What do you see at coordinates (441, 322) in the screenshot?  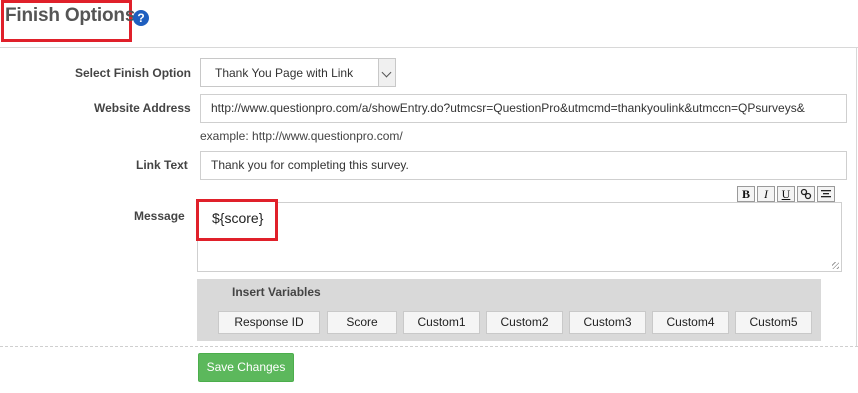 I see `insert-custom1-button: Custom1` at bounding box center [441, 322].